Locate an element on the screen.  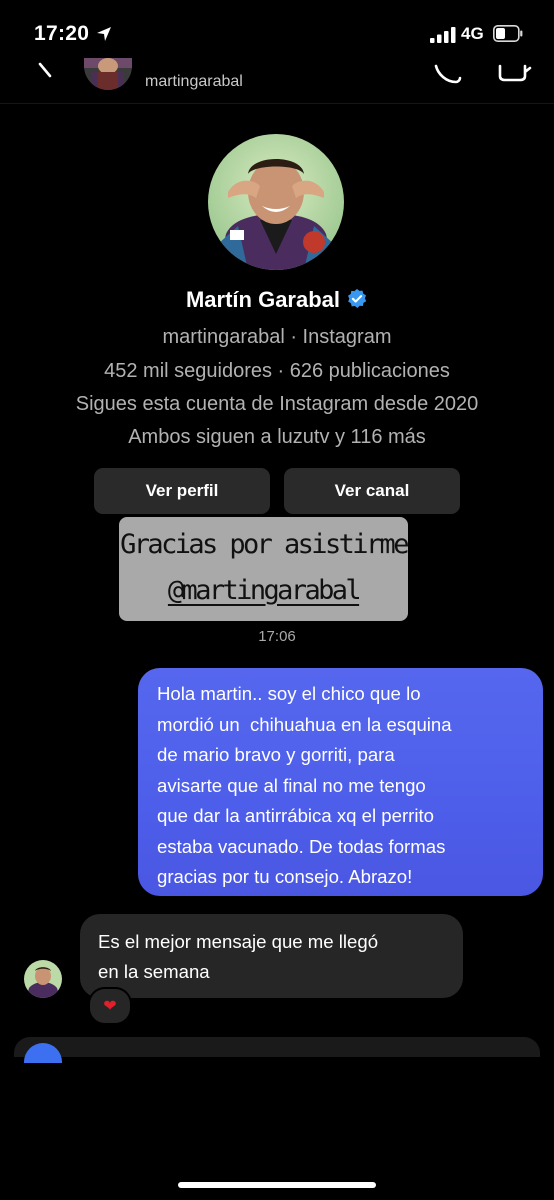
header-avatar is located at coordinates (108, 74).